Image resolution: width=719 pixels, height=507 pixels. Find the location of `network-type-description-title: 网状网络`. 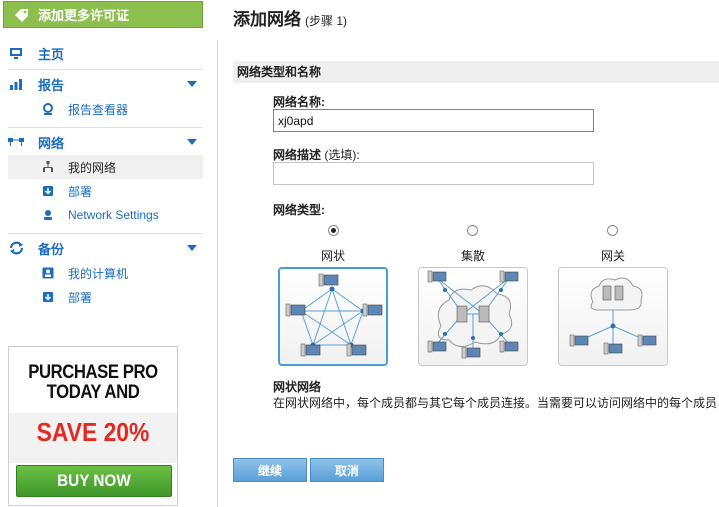

network-type-description-title: 网状网络 is located at coordinates (297, 387).